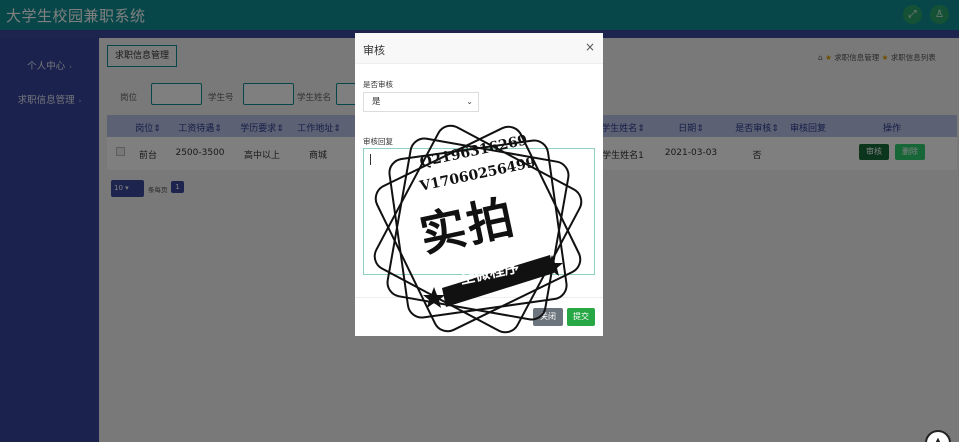 The height and width of the screenshot is (442, 959). Describe the element at coordinates (374, 50) in the screenshot. I see `modal-title: 审核` at that location.